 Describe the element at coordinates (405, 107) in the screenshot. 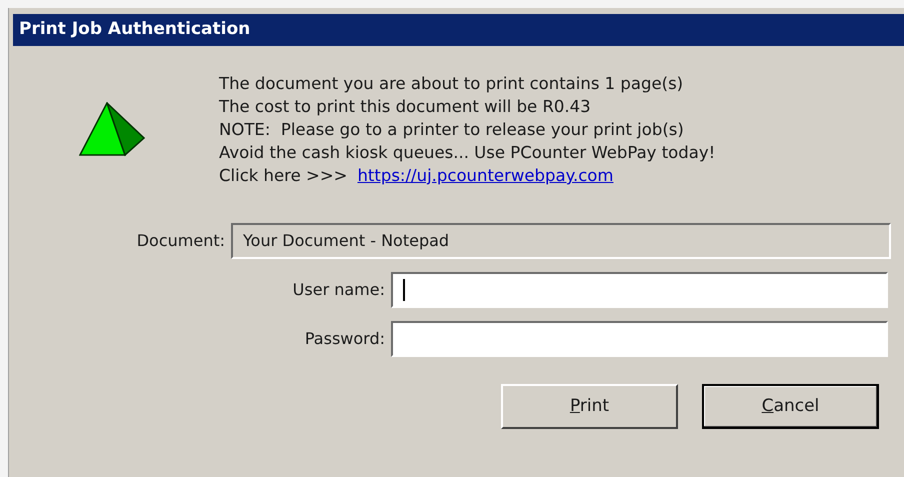

I see `message-line: The cost to print this document will be R0.43` at that location.